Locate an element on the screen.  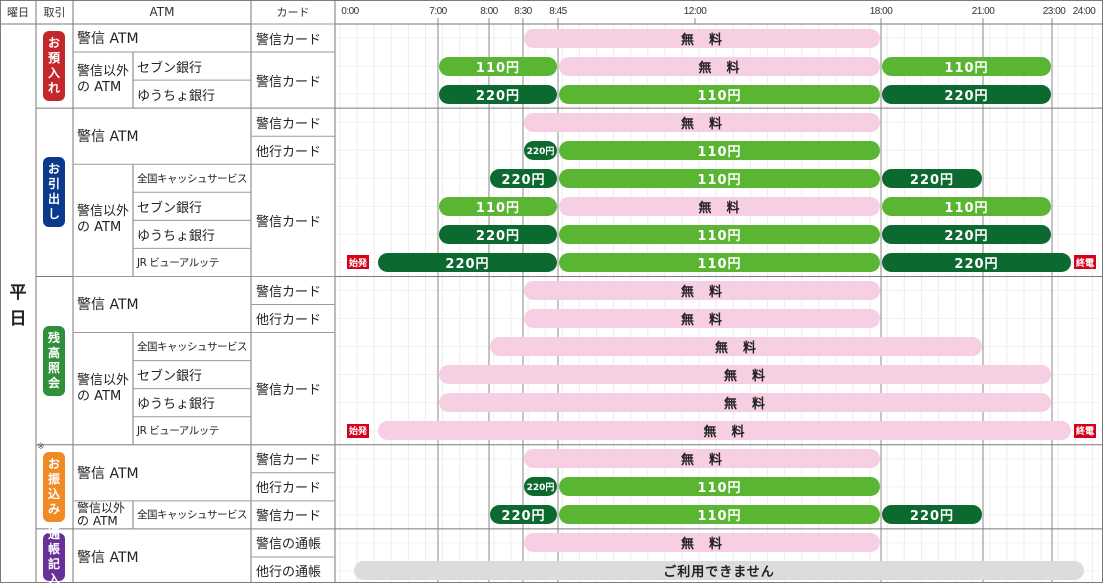
time-tick-label: 21:00 is located at coordinates (983, 11).